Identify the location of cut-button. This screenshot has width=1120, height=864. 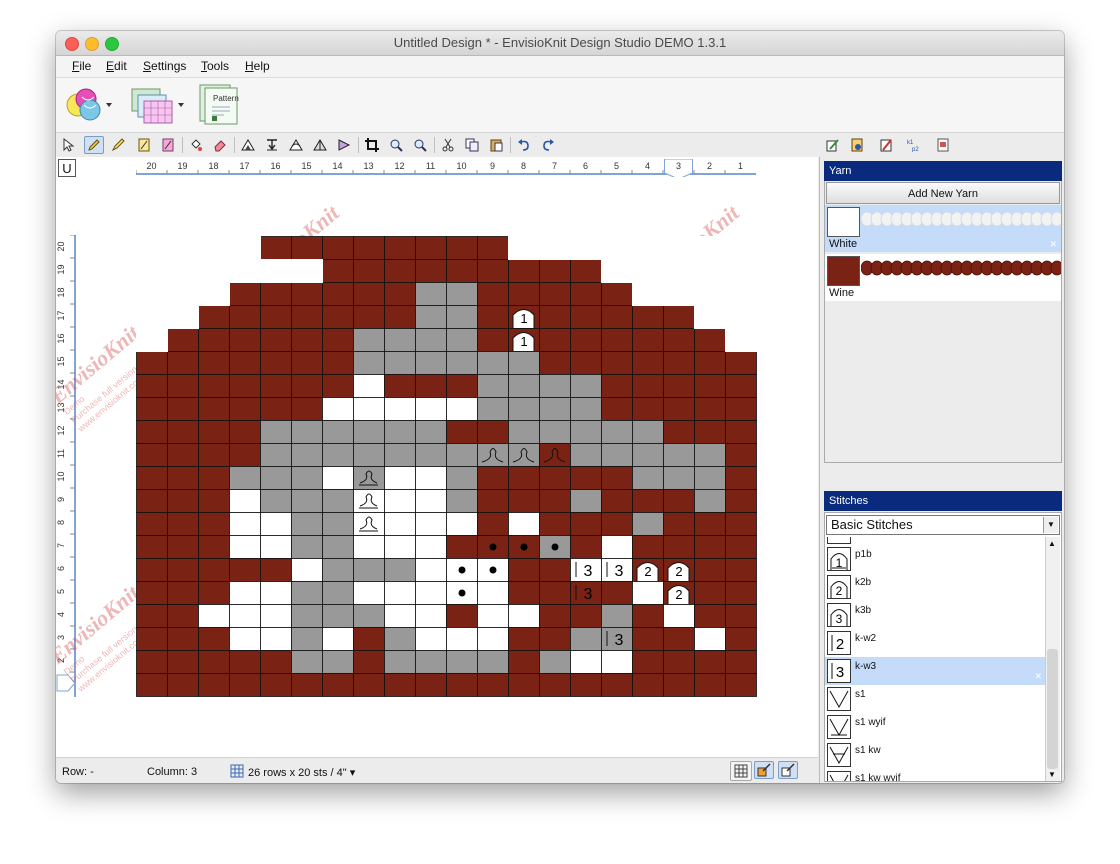
(448, 145).